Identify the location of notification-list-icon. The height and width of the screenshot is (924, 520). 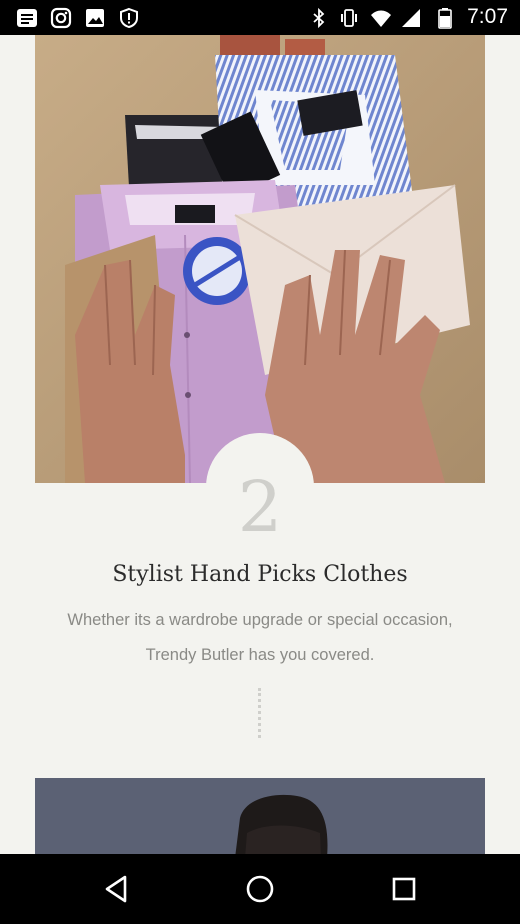
(27, 18).